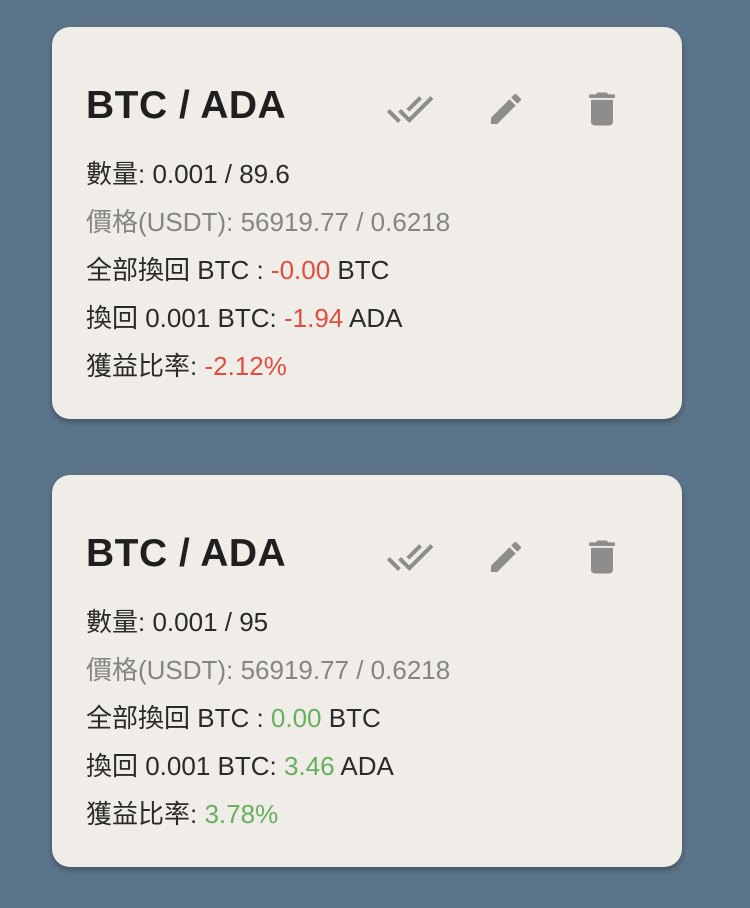  What do you see at coordinates (245, 366) in the screenshot?
I see `profit-ratio-value: -2.12%` at bounding box center [245, 366].